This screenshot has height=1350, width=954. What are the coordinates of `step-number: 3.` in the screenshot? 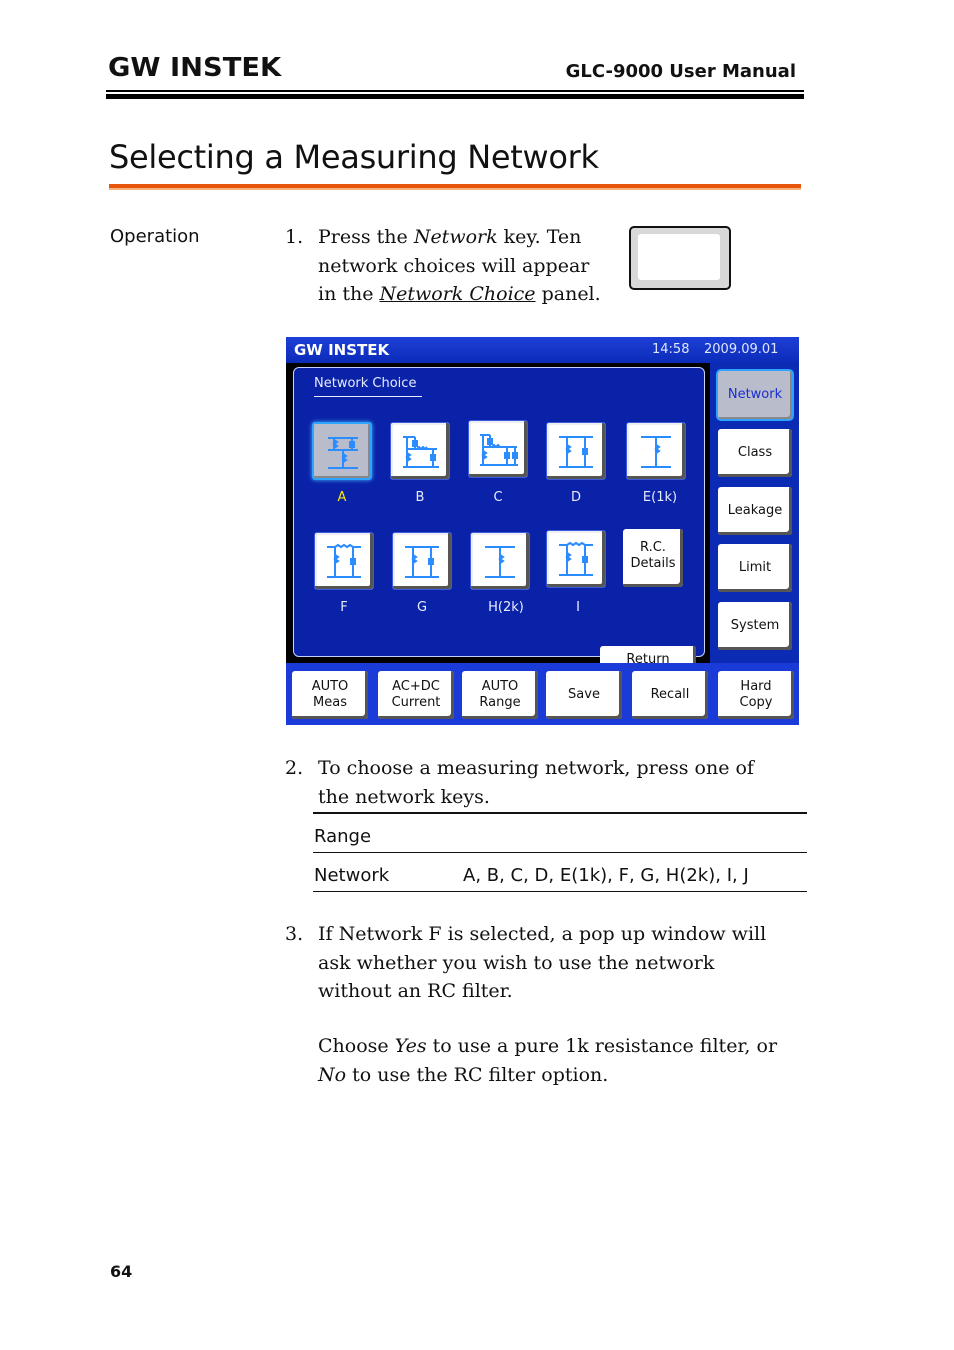 It's located at (294, 934).